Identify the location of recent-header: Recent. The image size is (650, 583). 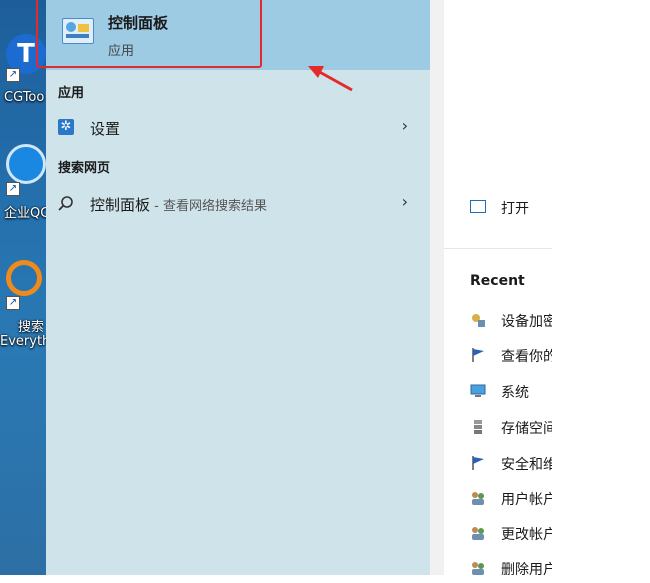
(497, 281).